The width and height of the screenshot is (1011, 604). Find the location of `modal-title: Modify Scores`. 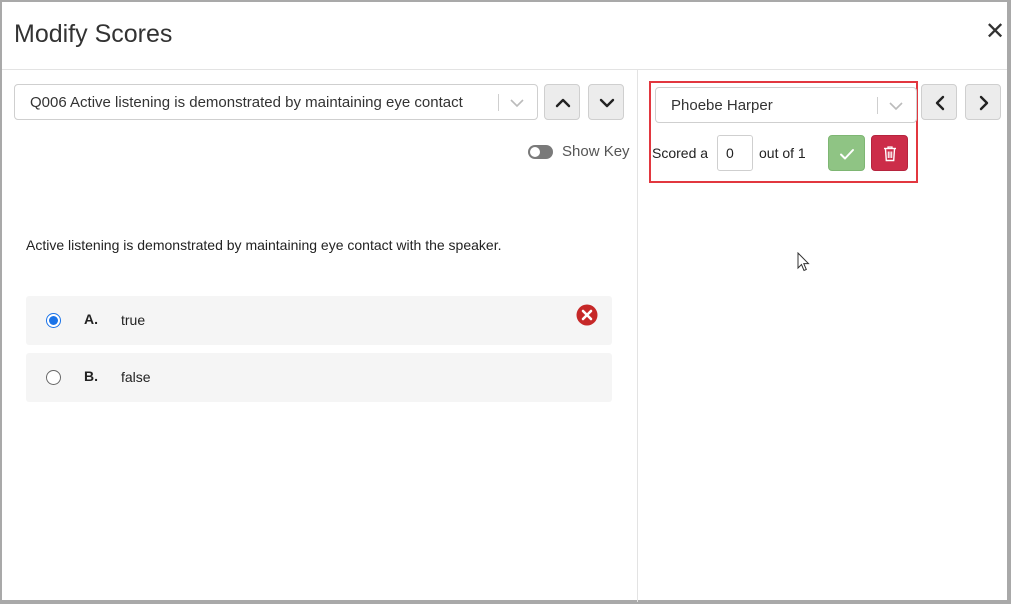

modal-title: Modify Scores is located at coordinates (93, 34).